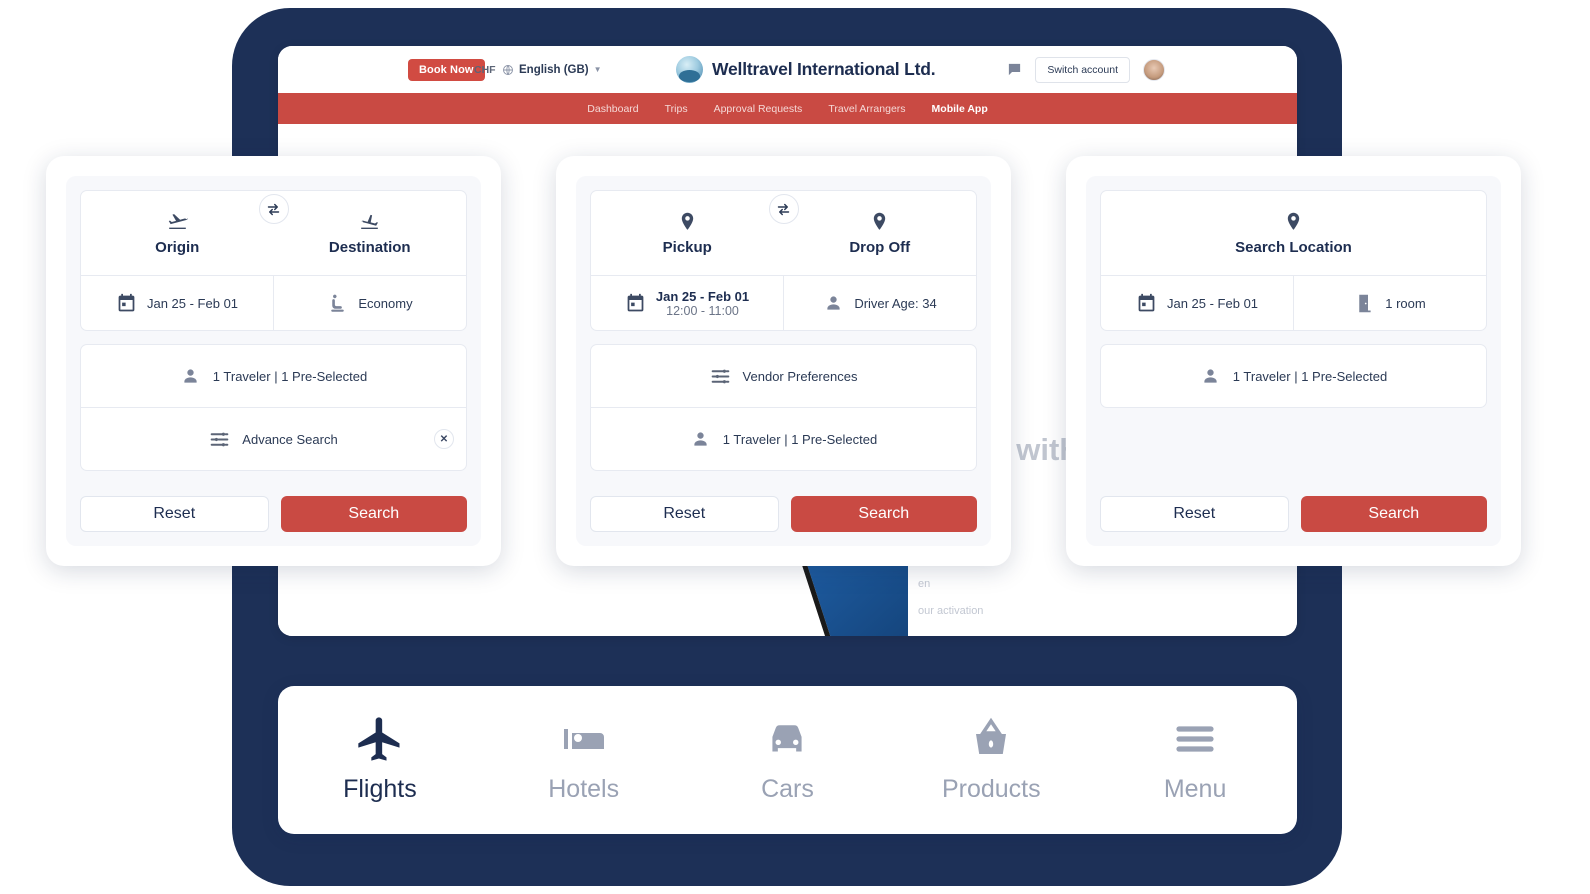 The width and height of the screenshot is (1590, 894). I want to click on brand-name: Welltravel International Ltd., so click(824, 69).